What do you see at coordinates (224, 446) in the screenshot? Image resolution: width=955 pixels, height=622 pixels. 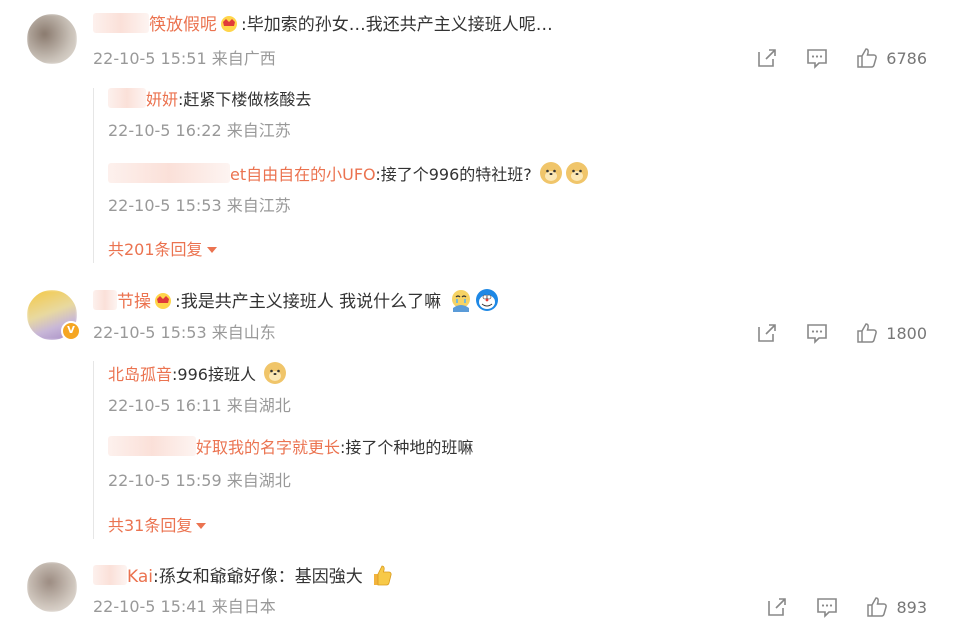 I see `reply-author: 好取我的名字就更长` at bounding box center [224, 446].